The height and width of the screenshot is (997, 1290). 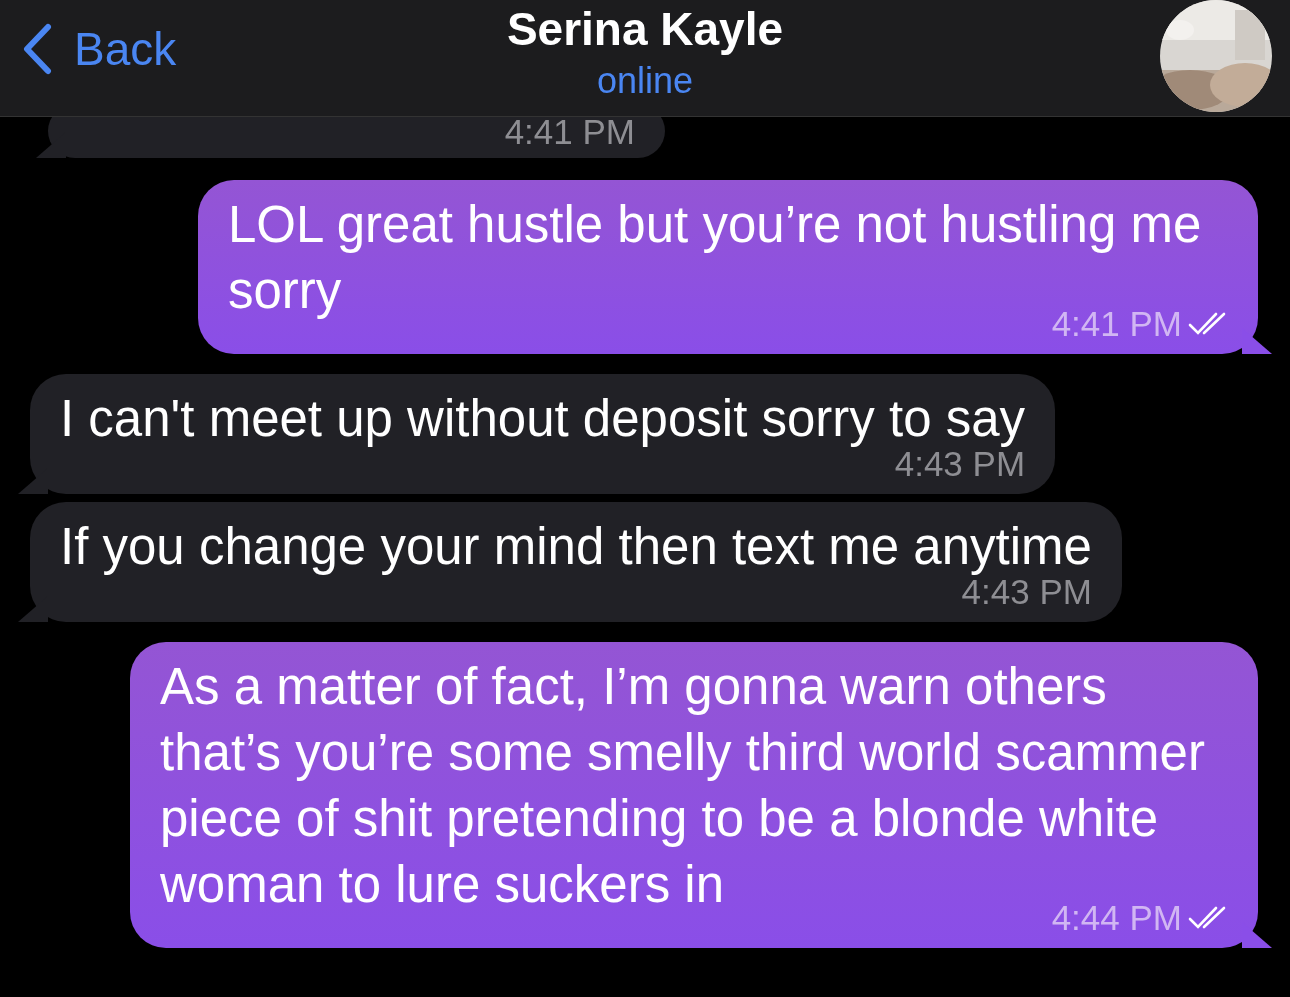 What do you see at coordinates (99, 49) in the screenshot?
I see `back-button: Back` at bounding box center [99, 49].